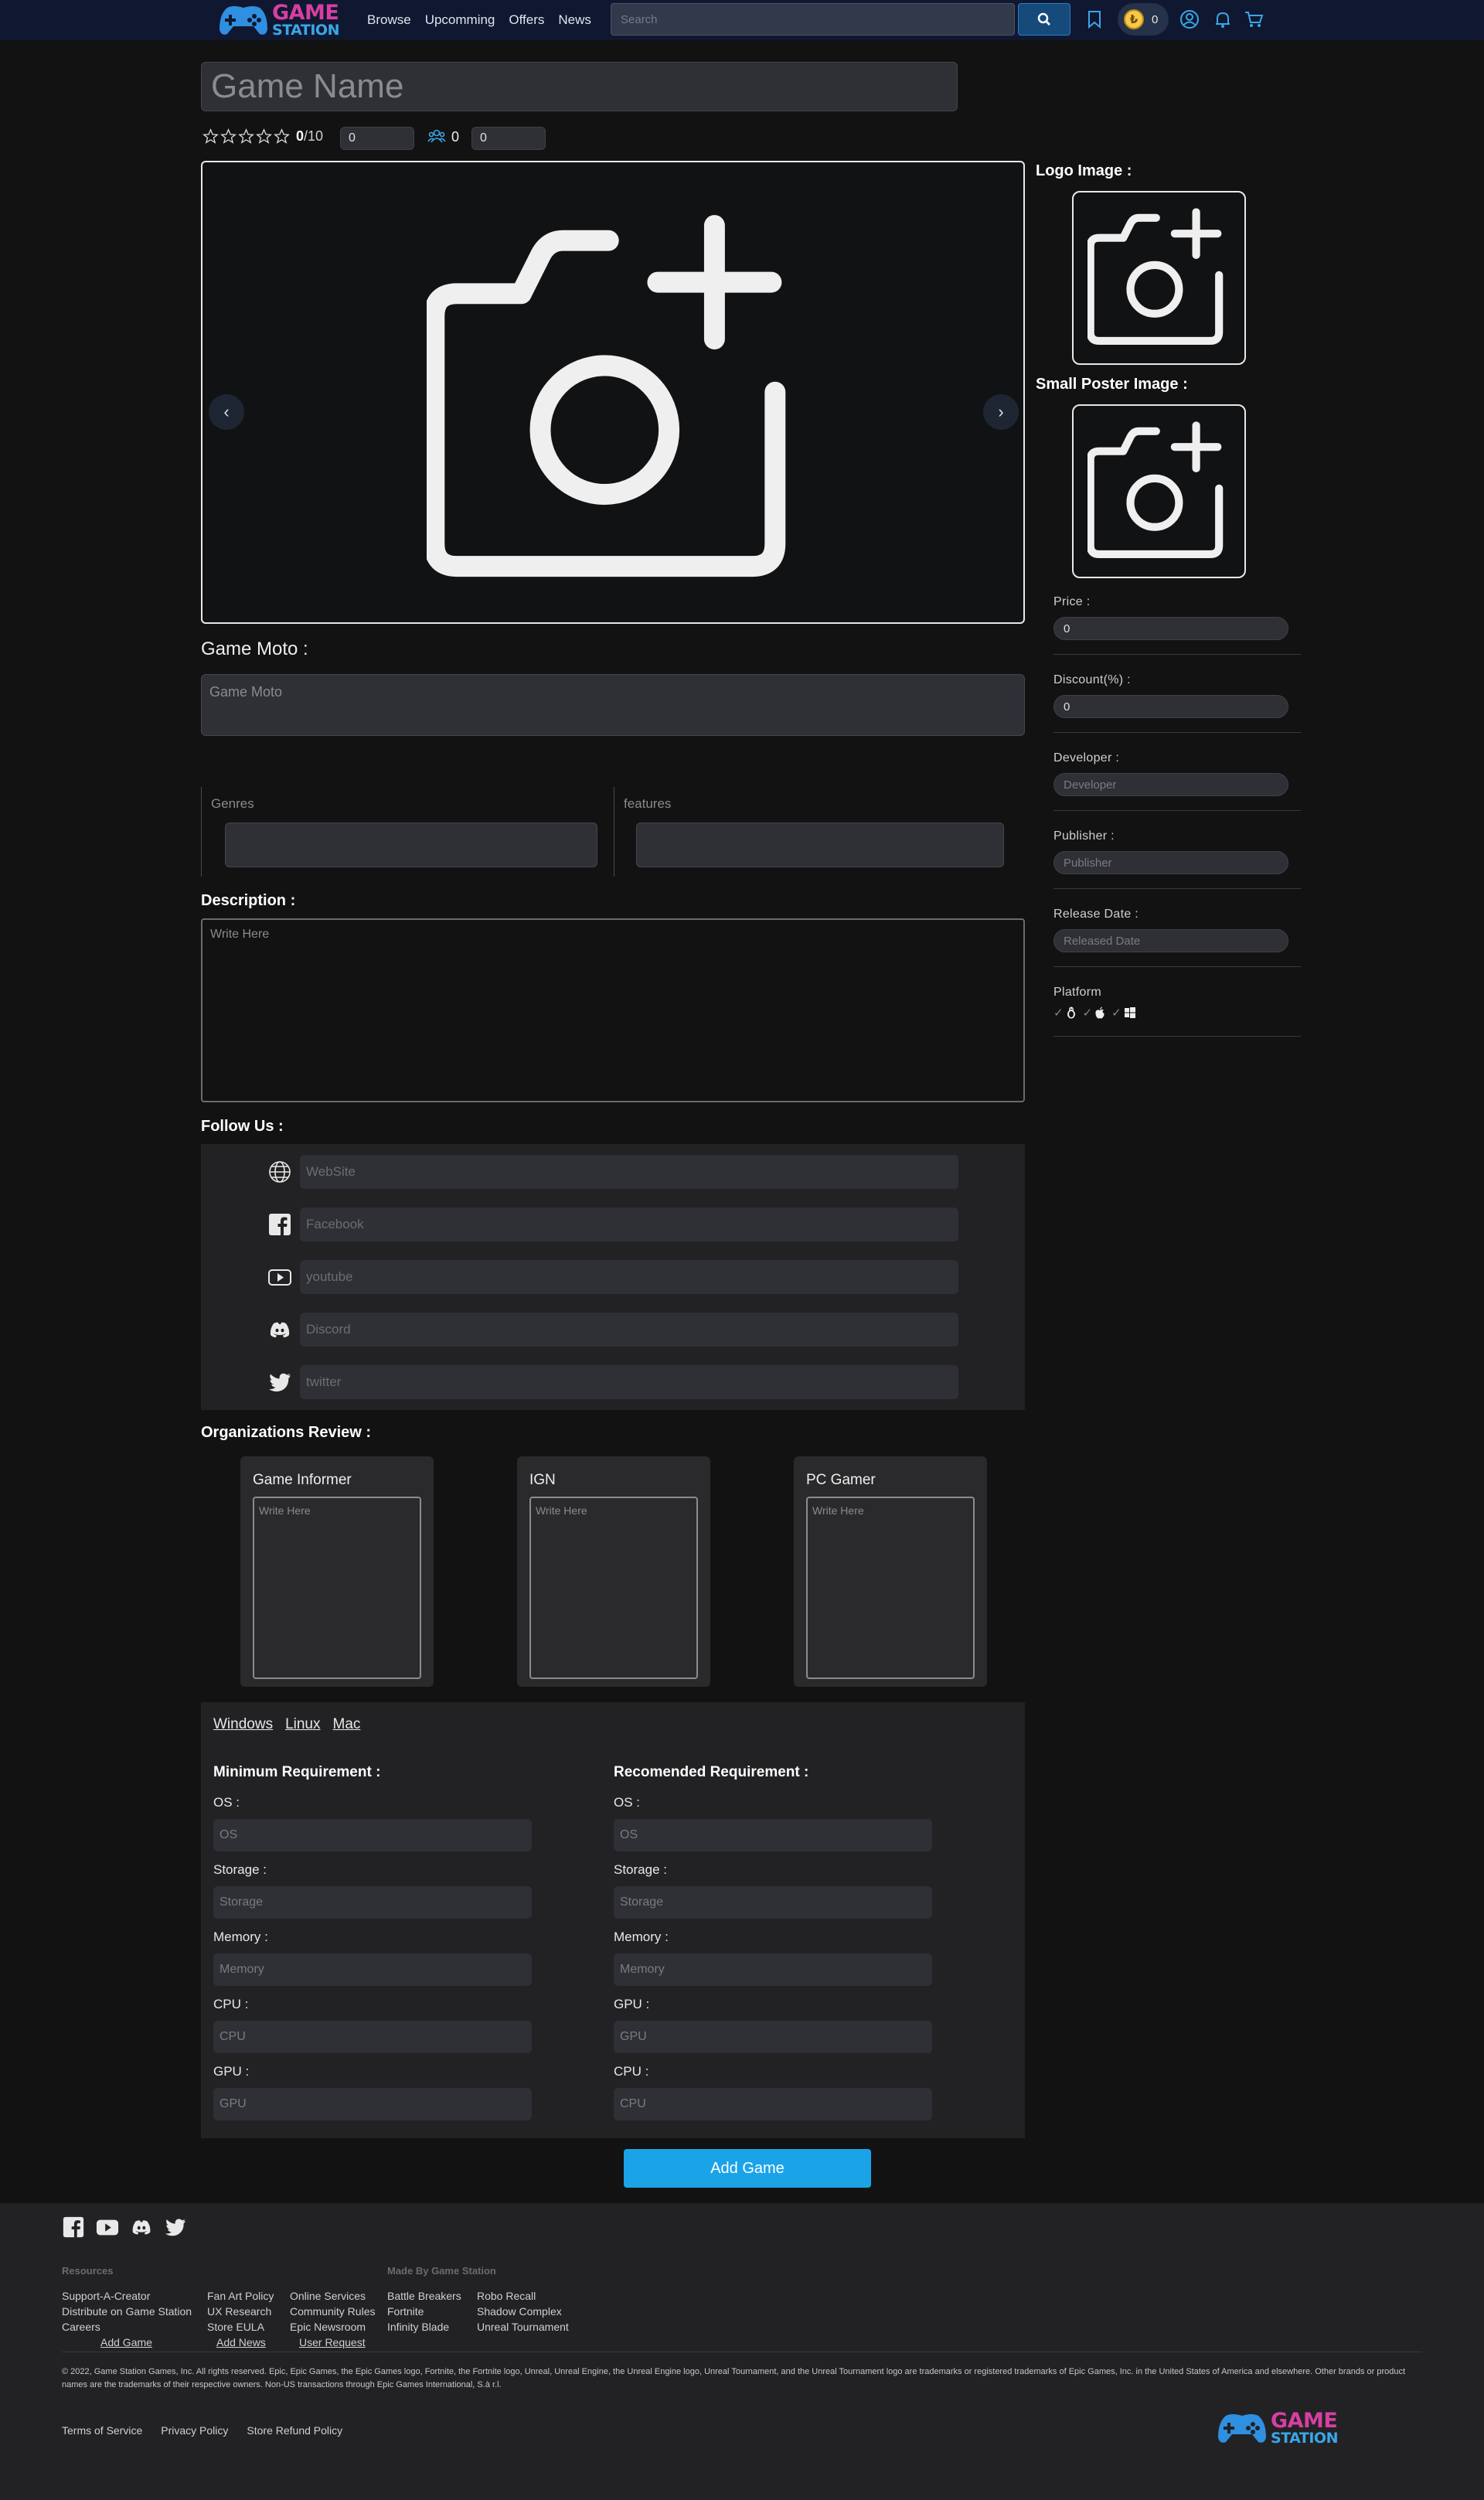 Image resolution: width=1484 pixels, height=2500 pixels. I want to click on footer-link: Careers, so click(127, 2327).